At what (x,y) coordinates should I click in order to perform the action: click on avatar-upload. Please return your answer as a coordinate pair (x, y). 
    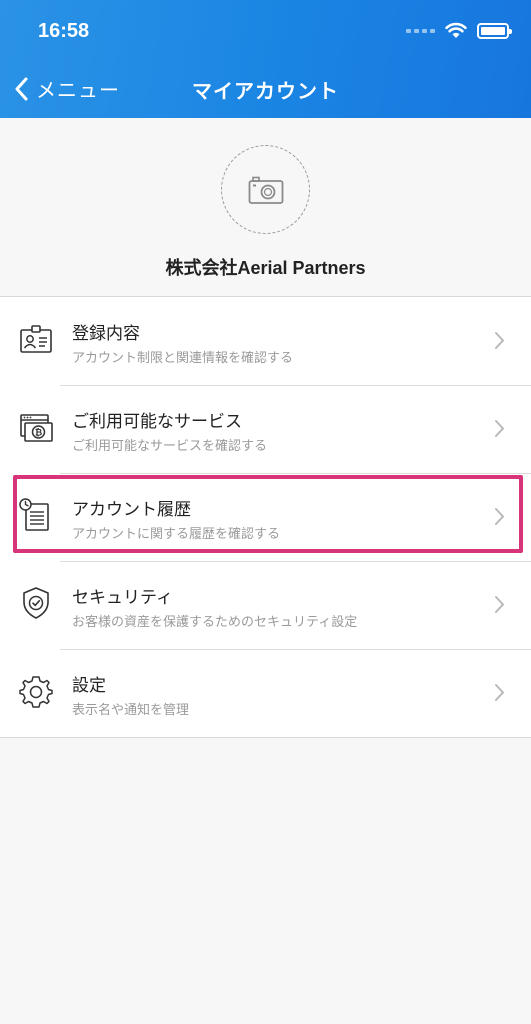
    Looking at the image, I should click on (265, 189).